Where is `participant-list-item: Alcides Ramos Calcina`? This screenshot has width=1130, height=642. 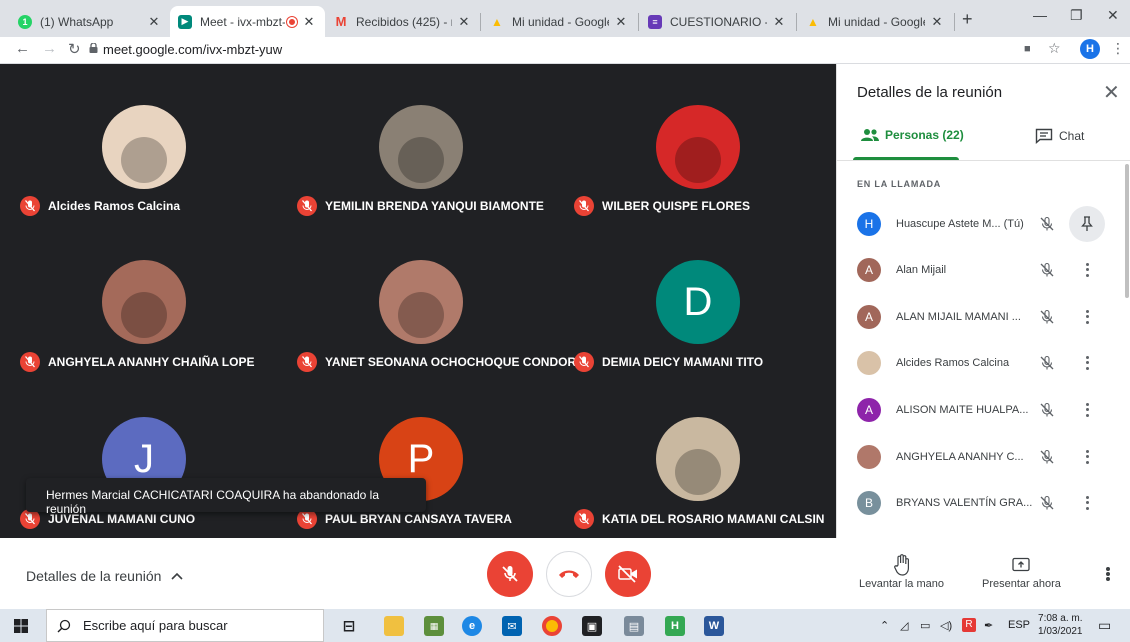 participant-list-item: Alcides Ramos Calcina is located at coordinates (983, 363).